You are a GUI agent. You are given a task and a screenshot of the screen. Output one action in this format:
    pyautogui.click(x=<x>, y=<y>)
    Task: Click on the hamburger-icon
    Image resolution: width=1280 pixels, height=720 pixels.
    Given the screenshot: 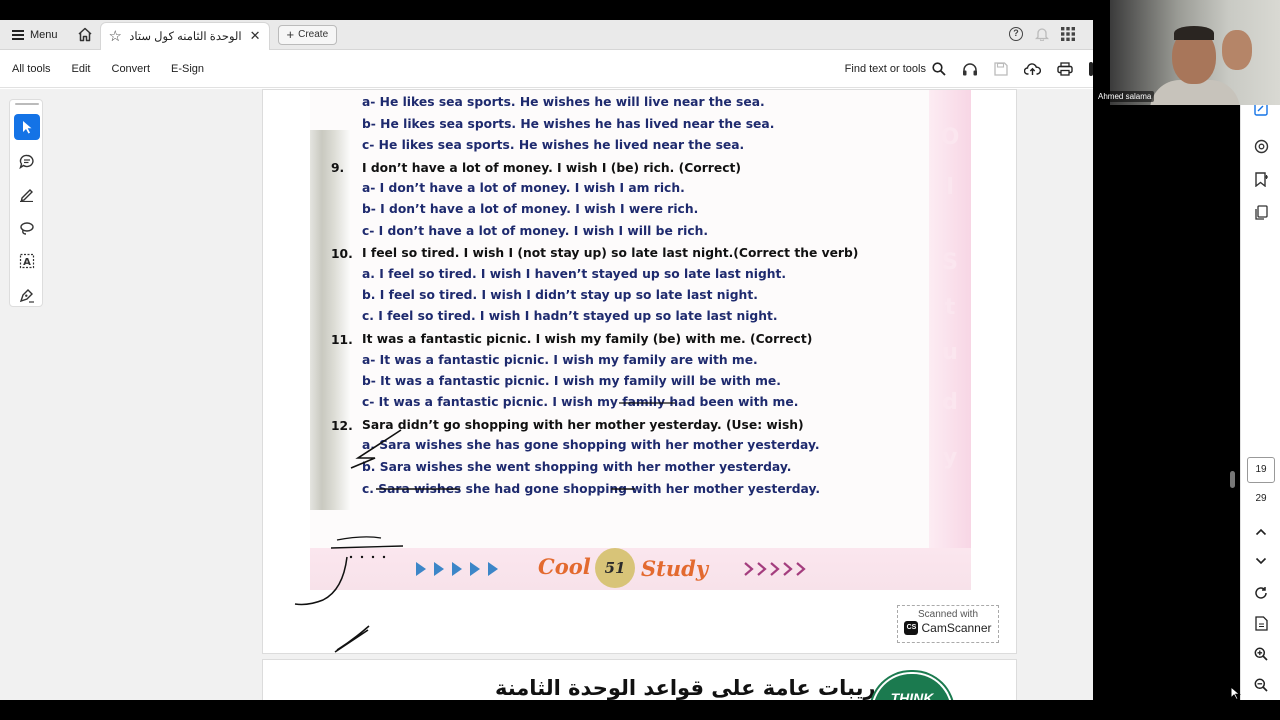 What is the action you would take?
    pyautogui.click(x=18, y=35)
    